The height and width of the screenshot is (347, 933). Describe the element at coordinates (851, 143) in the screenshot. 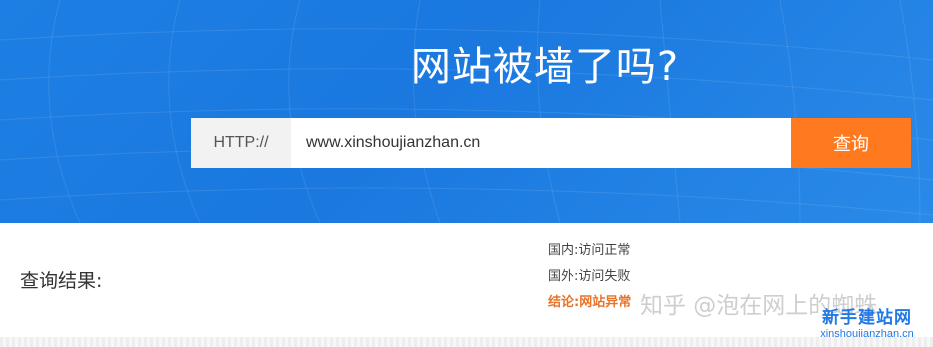

I see `query-button: 查询` at that location.